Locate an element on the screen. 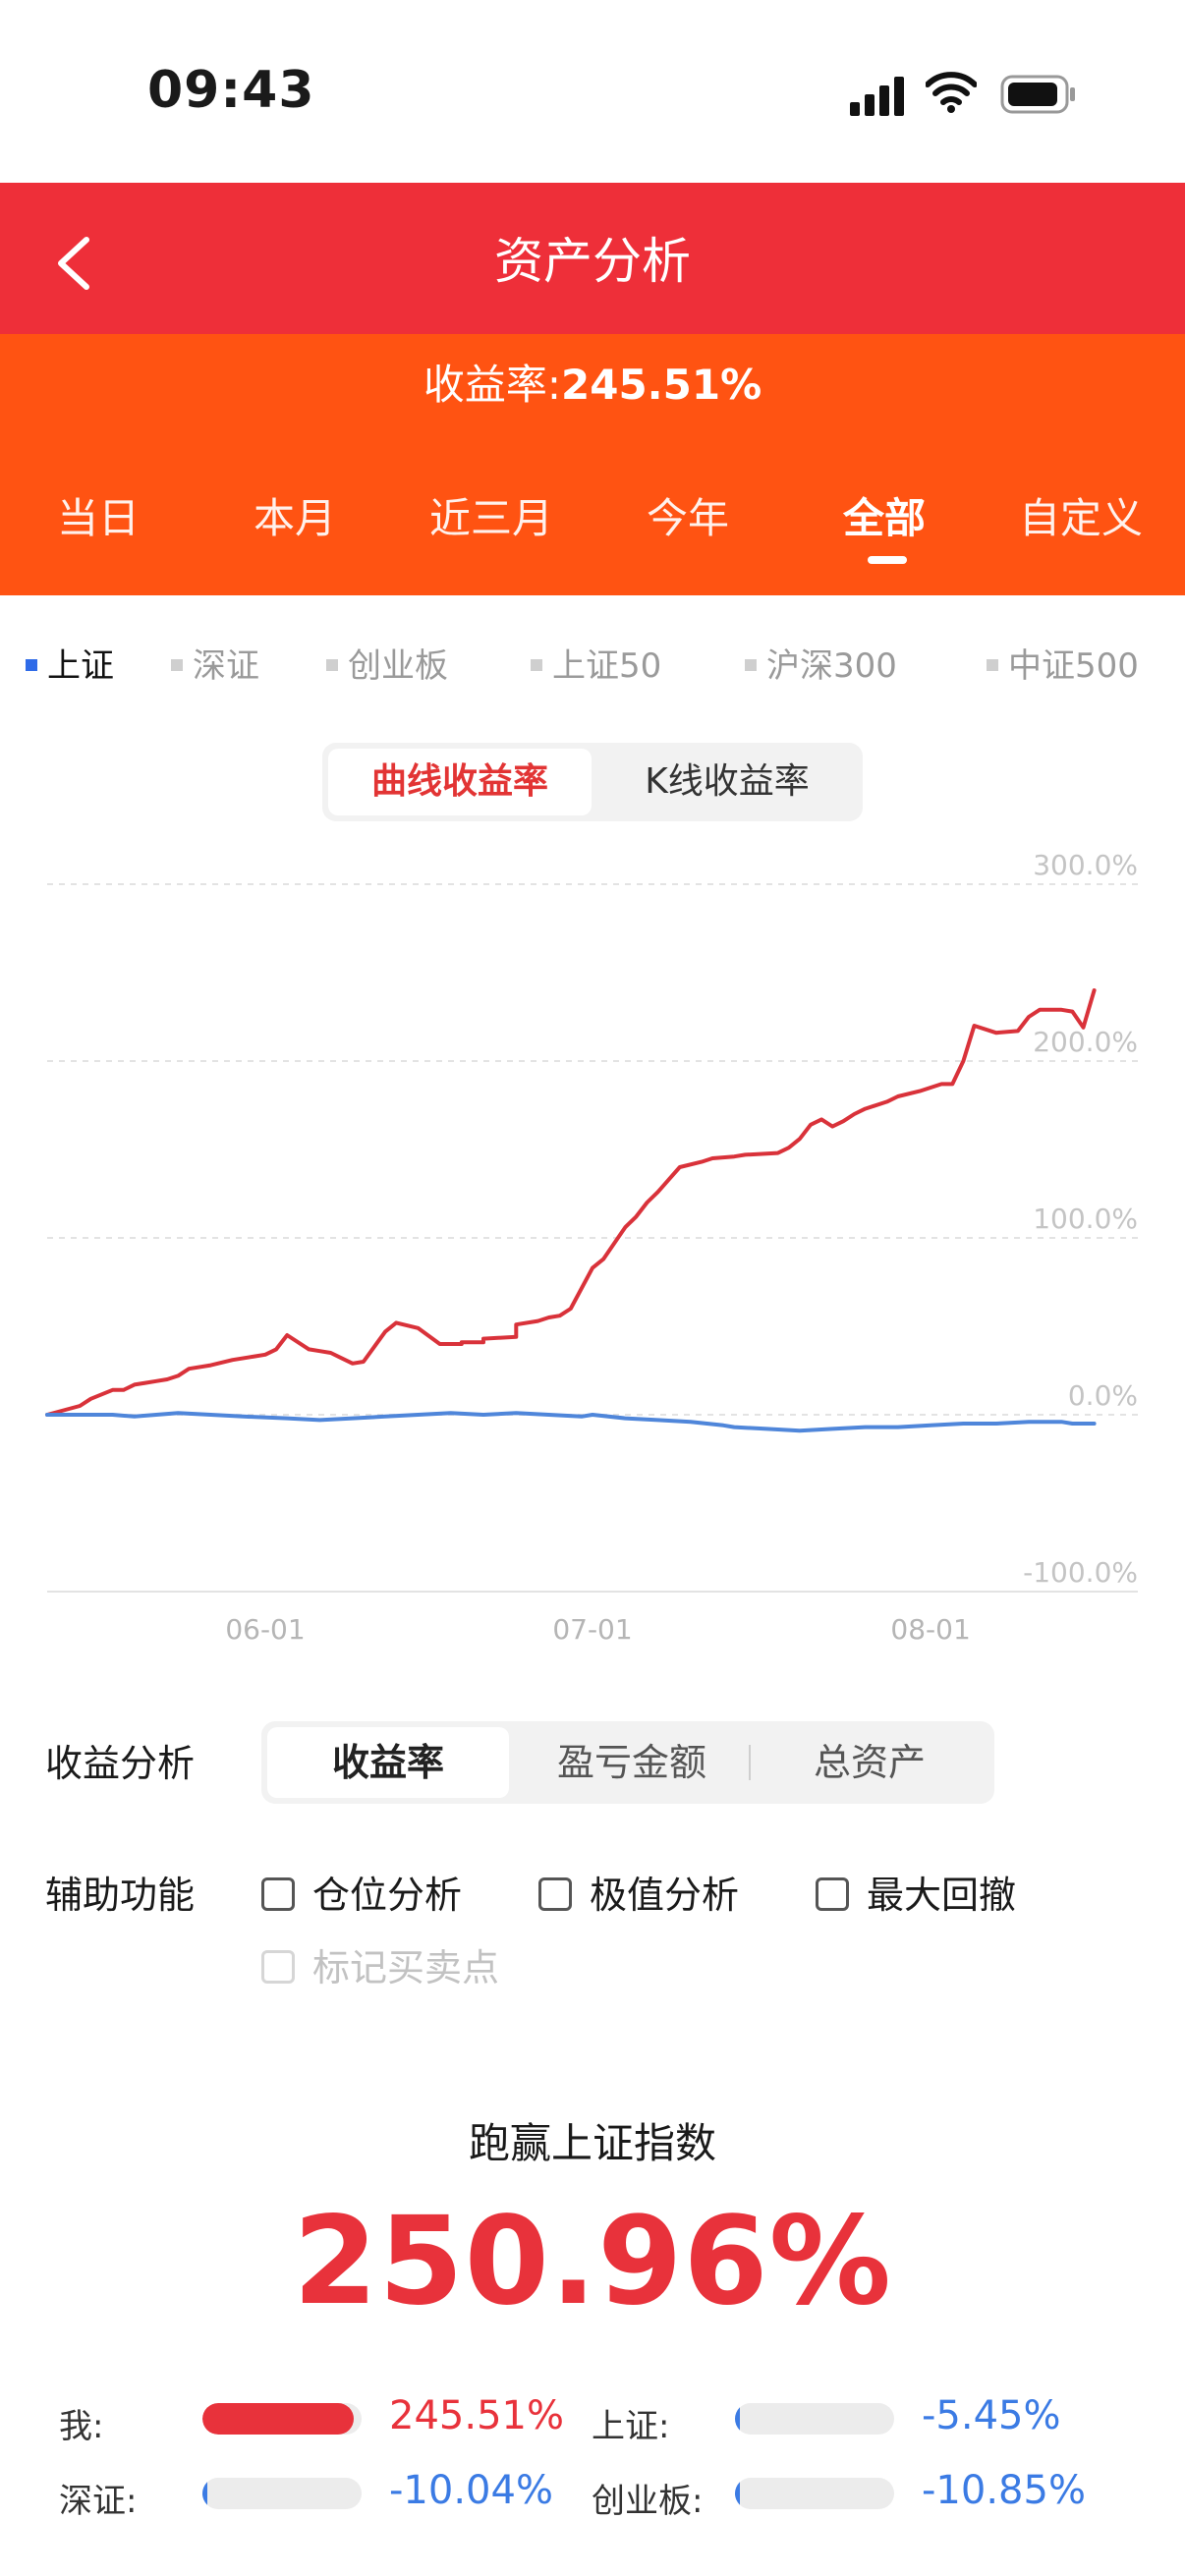 Image resolution: width=1185 pixels, height=2576 pixels. tab-all: 全部 is located at coordinates (885, 515).